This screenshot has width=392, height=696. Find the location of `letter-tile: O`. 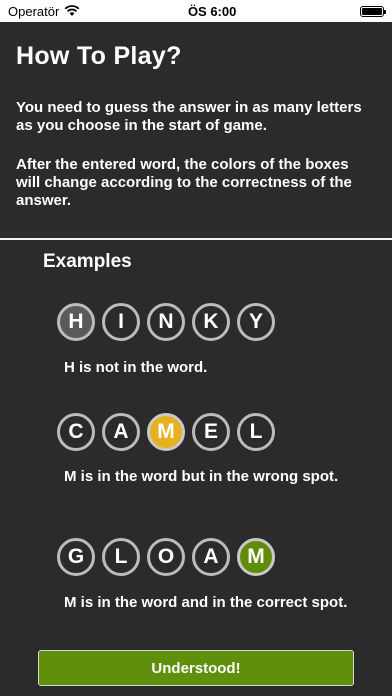

letter-tile: O is located at coordinates (166, 557).